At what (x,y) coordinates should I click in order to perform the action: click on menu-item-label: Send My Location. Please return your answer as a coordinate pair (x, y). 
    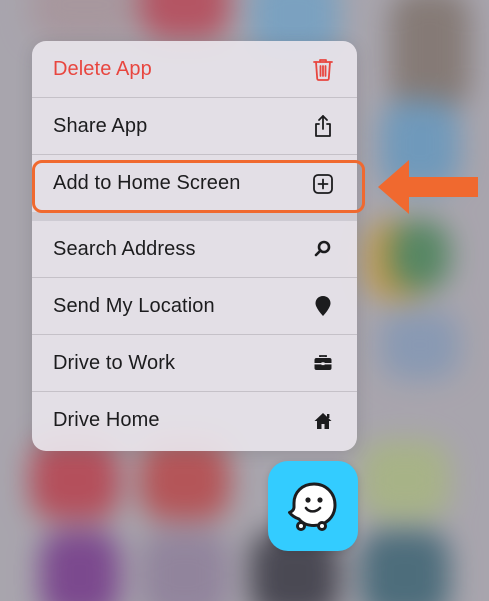
    Looking at the image, I should click on (134, 305).